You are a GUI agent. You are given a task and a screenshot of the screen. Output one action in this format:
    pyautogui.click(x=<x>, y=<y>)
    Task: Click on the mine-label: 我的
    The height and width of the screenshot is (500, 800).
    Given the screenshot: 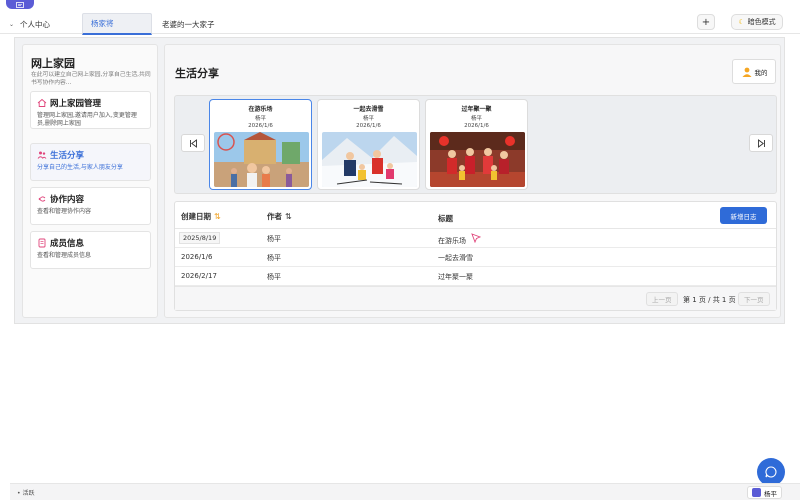 What is the action you would take?
    pyautogui.click(x=761, y=72)
    